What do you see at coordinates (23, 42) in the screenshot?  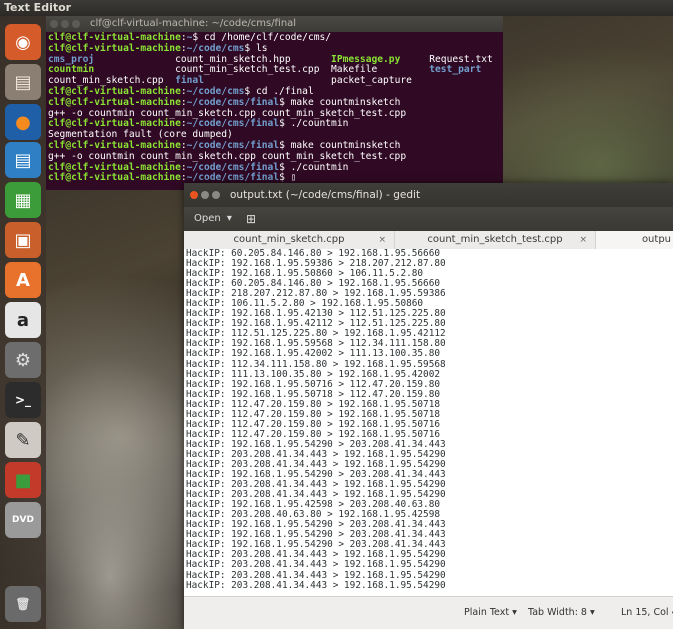 I see `dash-icon: ◉` at bounding box center [23, 42].